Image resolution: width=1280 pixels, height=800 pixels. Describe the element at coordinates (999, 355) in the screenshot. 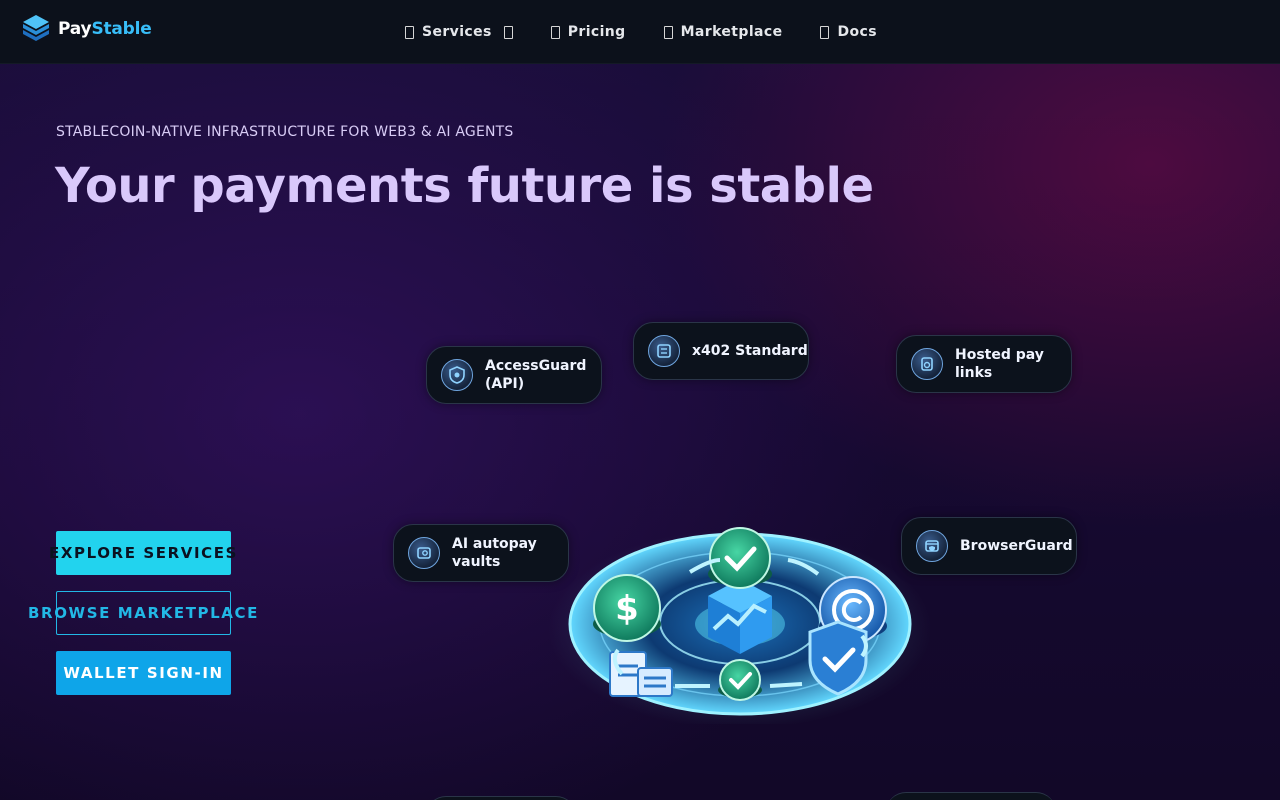

I see `feature-label-line1: Hosted pay` at that location.